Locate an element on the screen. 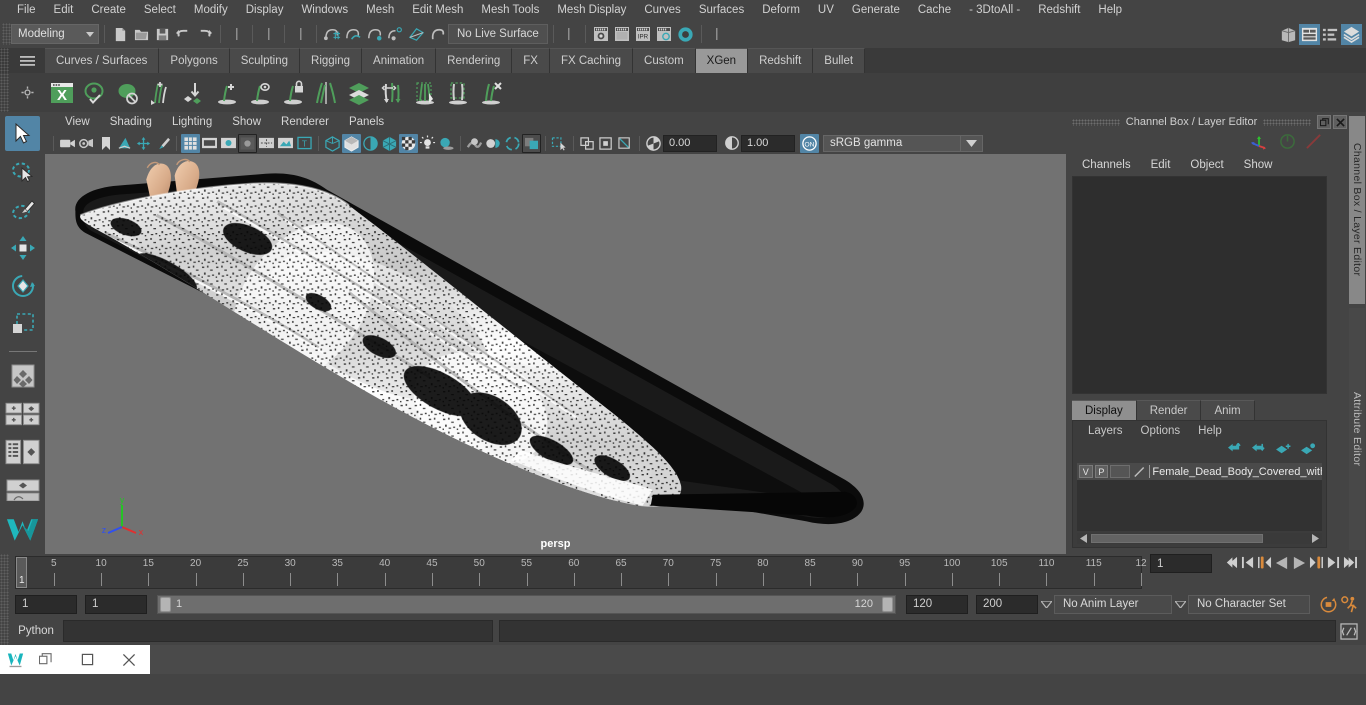 Image resolution: width=1366 pixels, height=705 pixels. panel-grip-left is located at coordinates (1096, 122).